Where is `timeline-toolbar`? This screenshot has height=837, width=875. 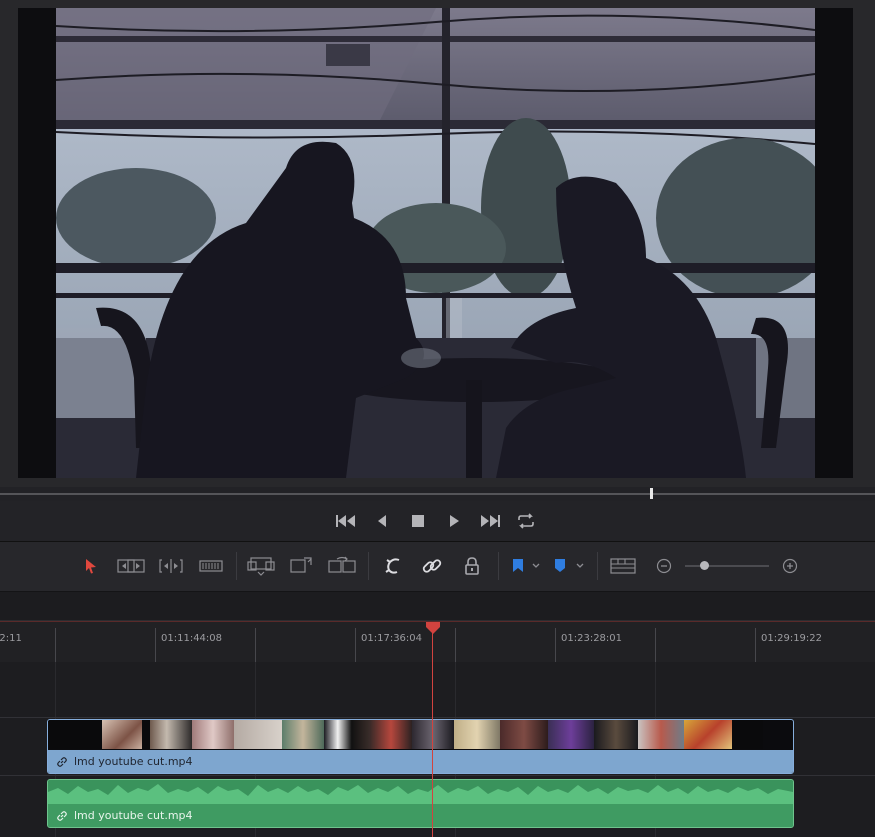
timeline-toolbar is located at coordinates (437, 567).